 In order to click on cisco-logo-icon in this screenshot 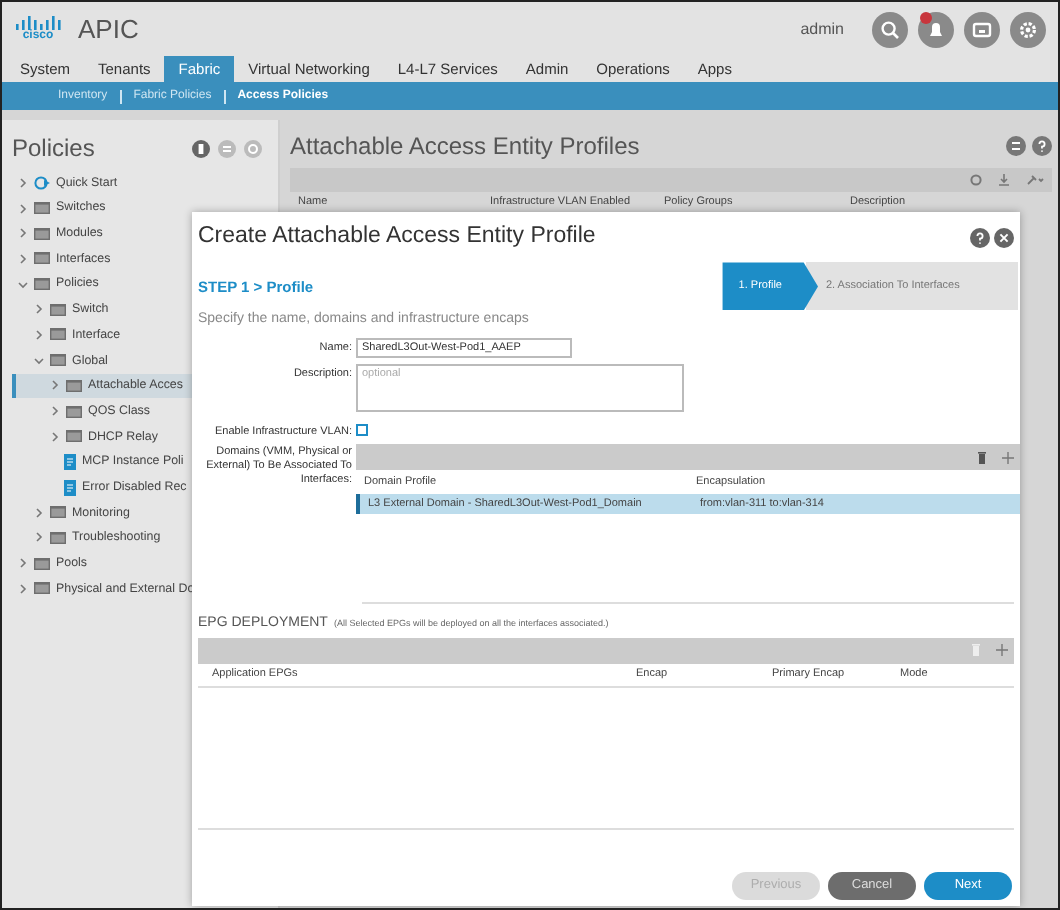, I will do `click(38, 22)`.